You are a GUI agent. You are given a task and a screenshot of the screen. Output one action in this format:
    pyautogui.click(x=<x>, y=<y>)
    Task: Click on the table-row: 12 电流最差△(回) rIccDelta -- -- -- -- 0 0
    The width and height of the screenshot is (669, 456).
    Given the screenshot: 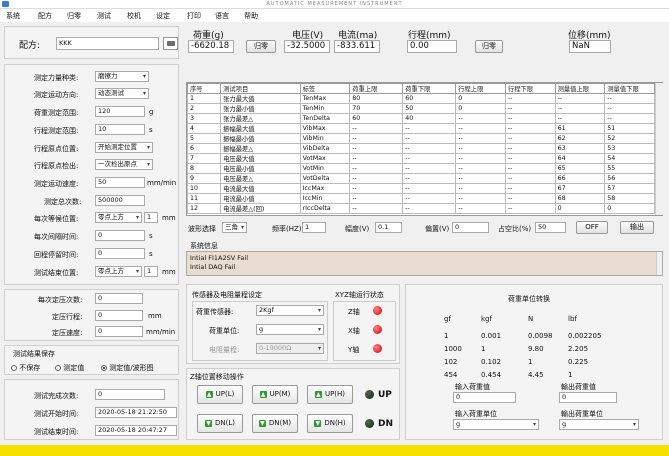 What is the action you would take?
    pyautogui.click(x=420, y=208)
    